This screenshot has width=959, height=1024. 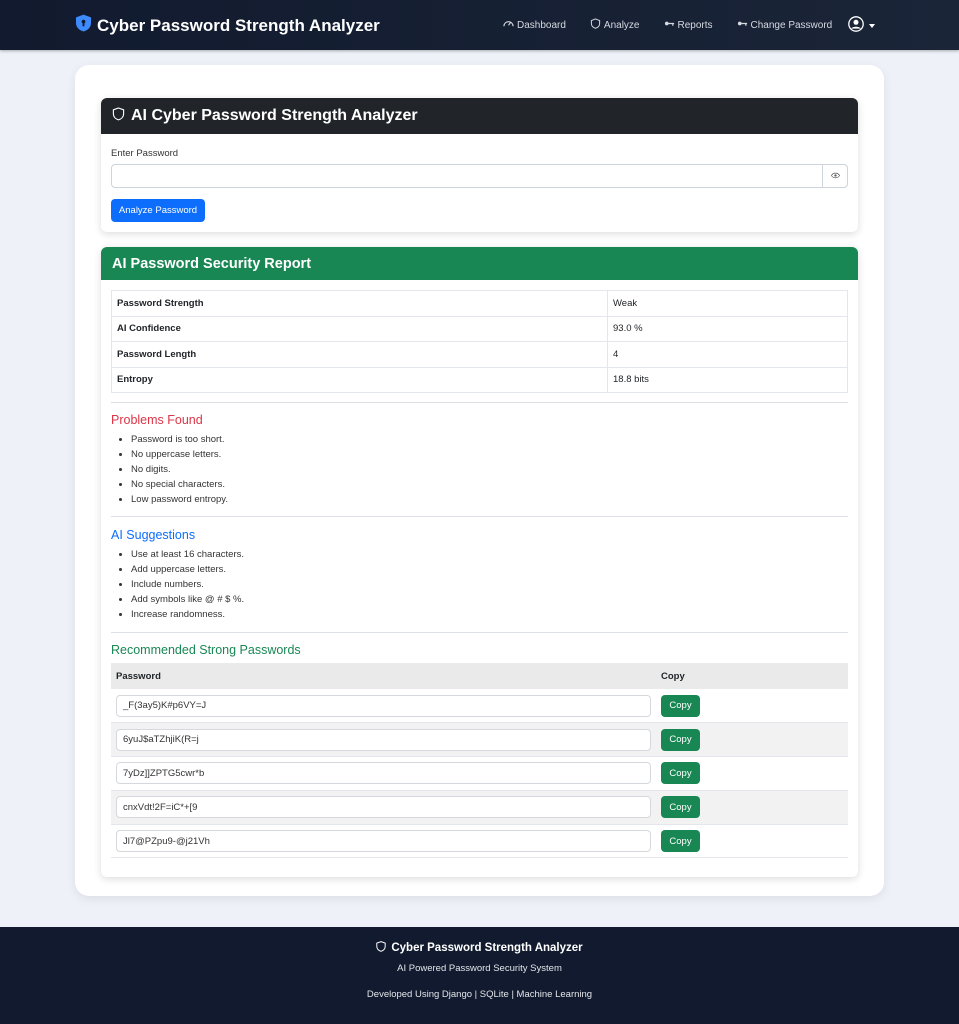 What do you see at coordinates (727, 354) in the screenshot?
I see `report-value: 4` at bounding box center [727, 354].